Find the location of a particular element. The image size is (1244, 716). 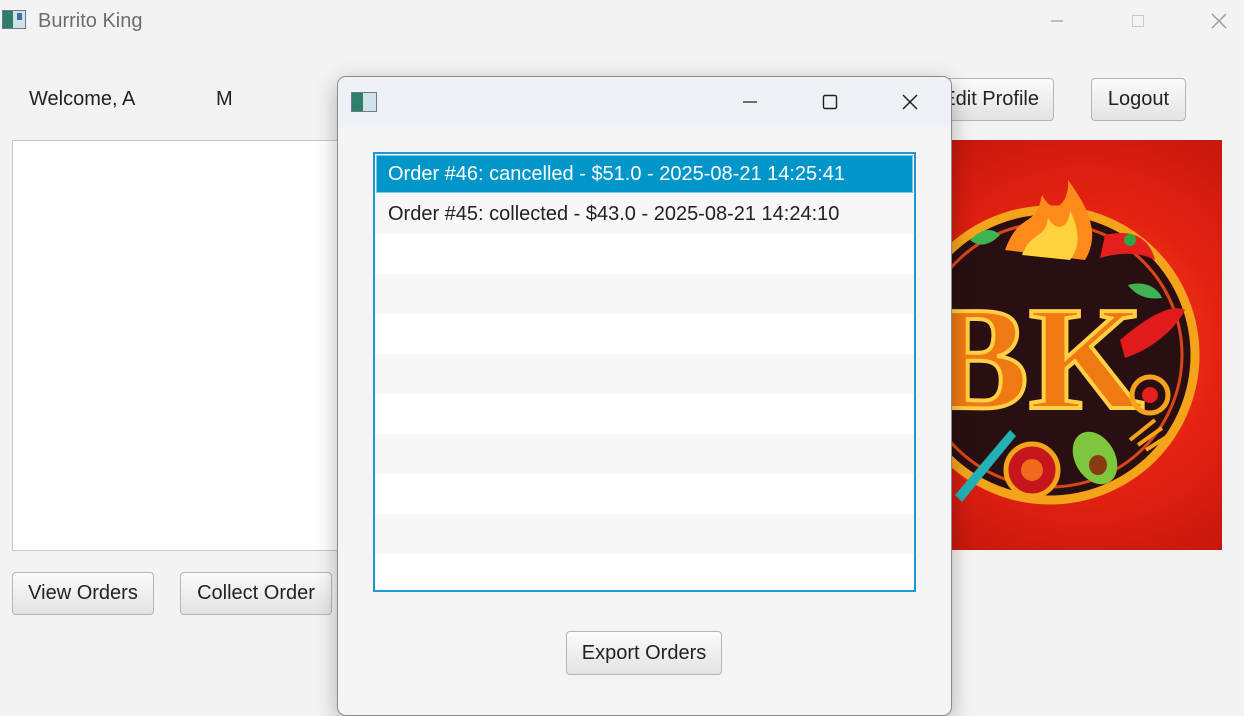

welcome-label: Welcome, A is located at coordinates (82, 99).